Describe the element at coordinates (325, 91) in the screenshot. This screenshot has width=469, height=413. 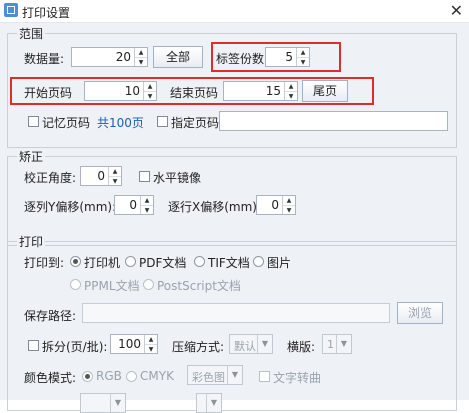
I see `last-page-button: 尾页` at that location.